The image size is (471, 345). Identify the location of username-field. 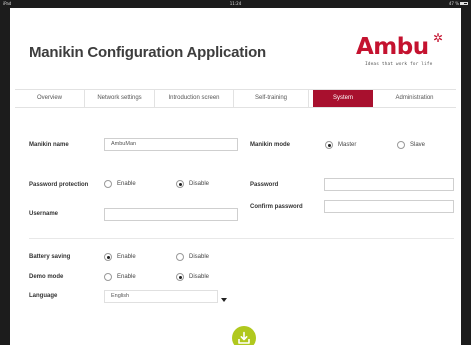
(171, 214).